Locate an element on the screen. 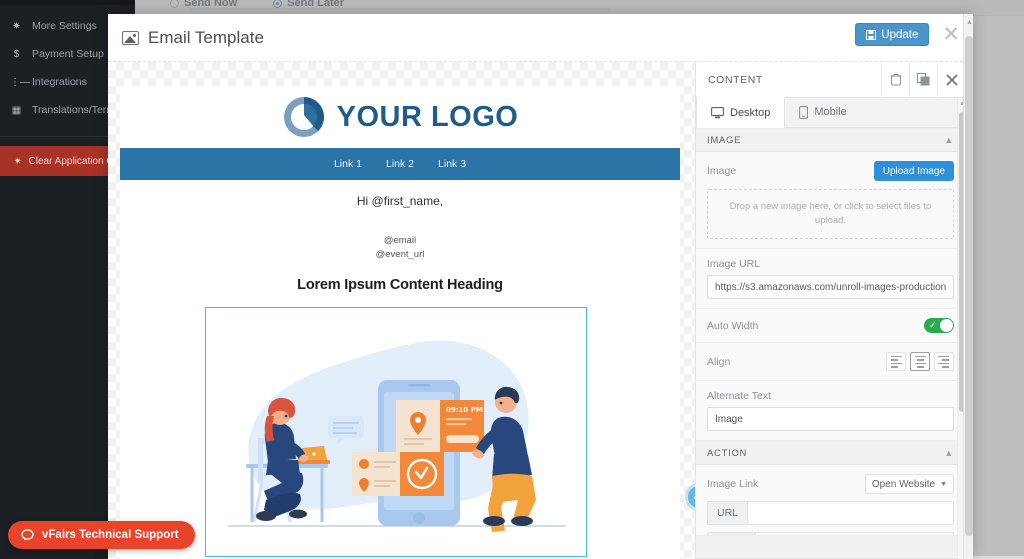 This screenshot has width=1024, height=559. chevron-down-icon: ▼ is located at coordinates (943, 484).